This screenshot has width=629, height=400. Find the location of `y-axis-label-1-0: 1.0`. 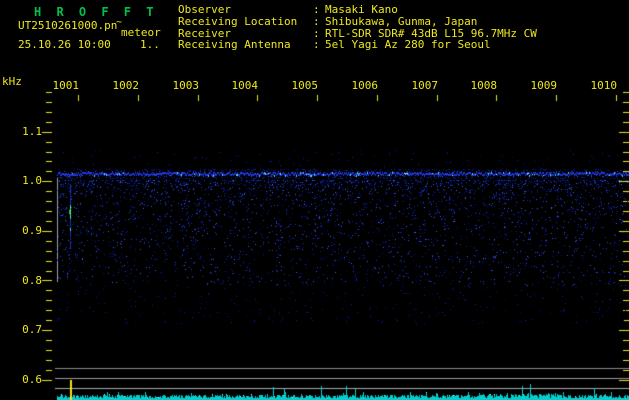

y-axis-label-1-0: 1.0 is located at coordinates (32, 180).